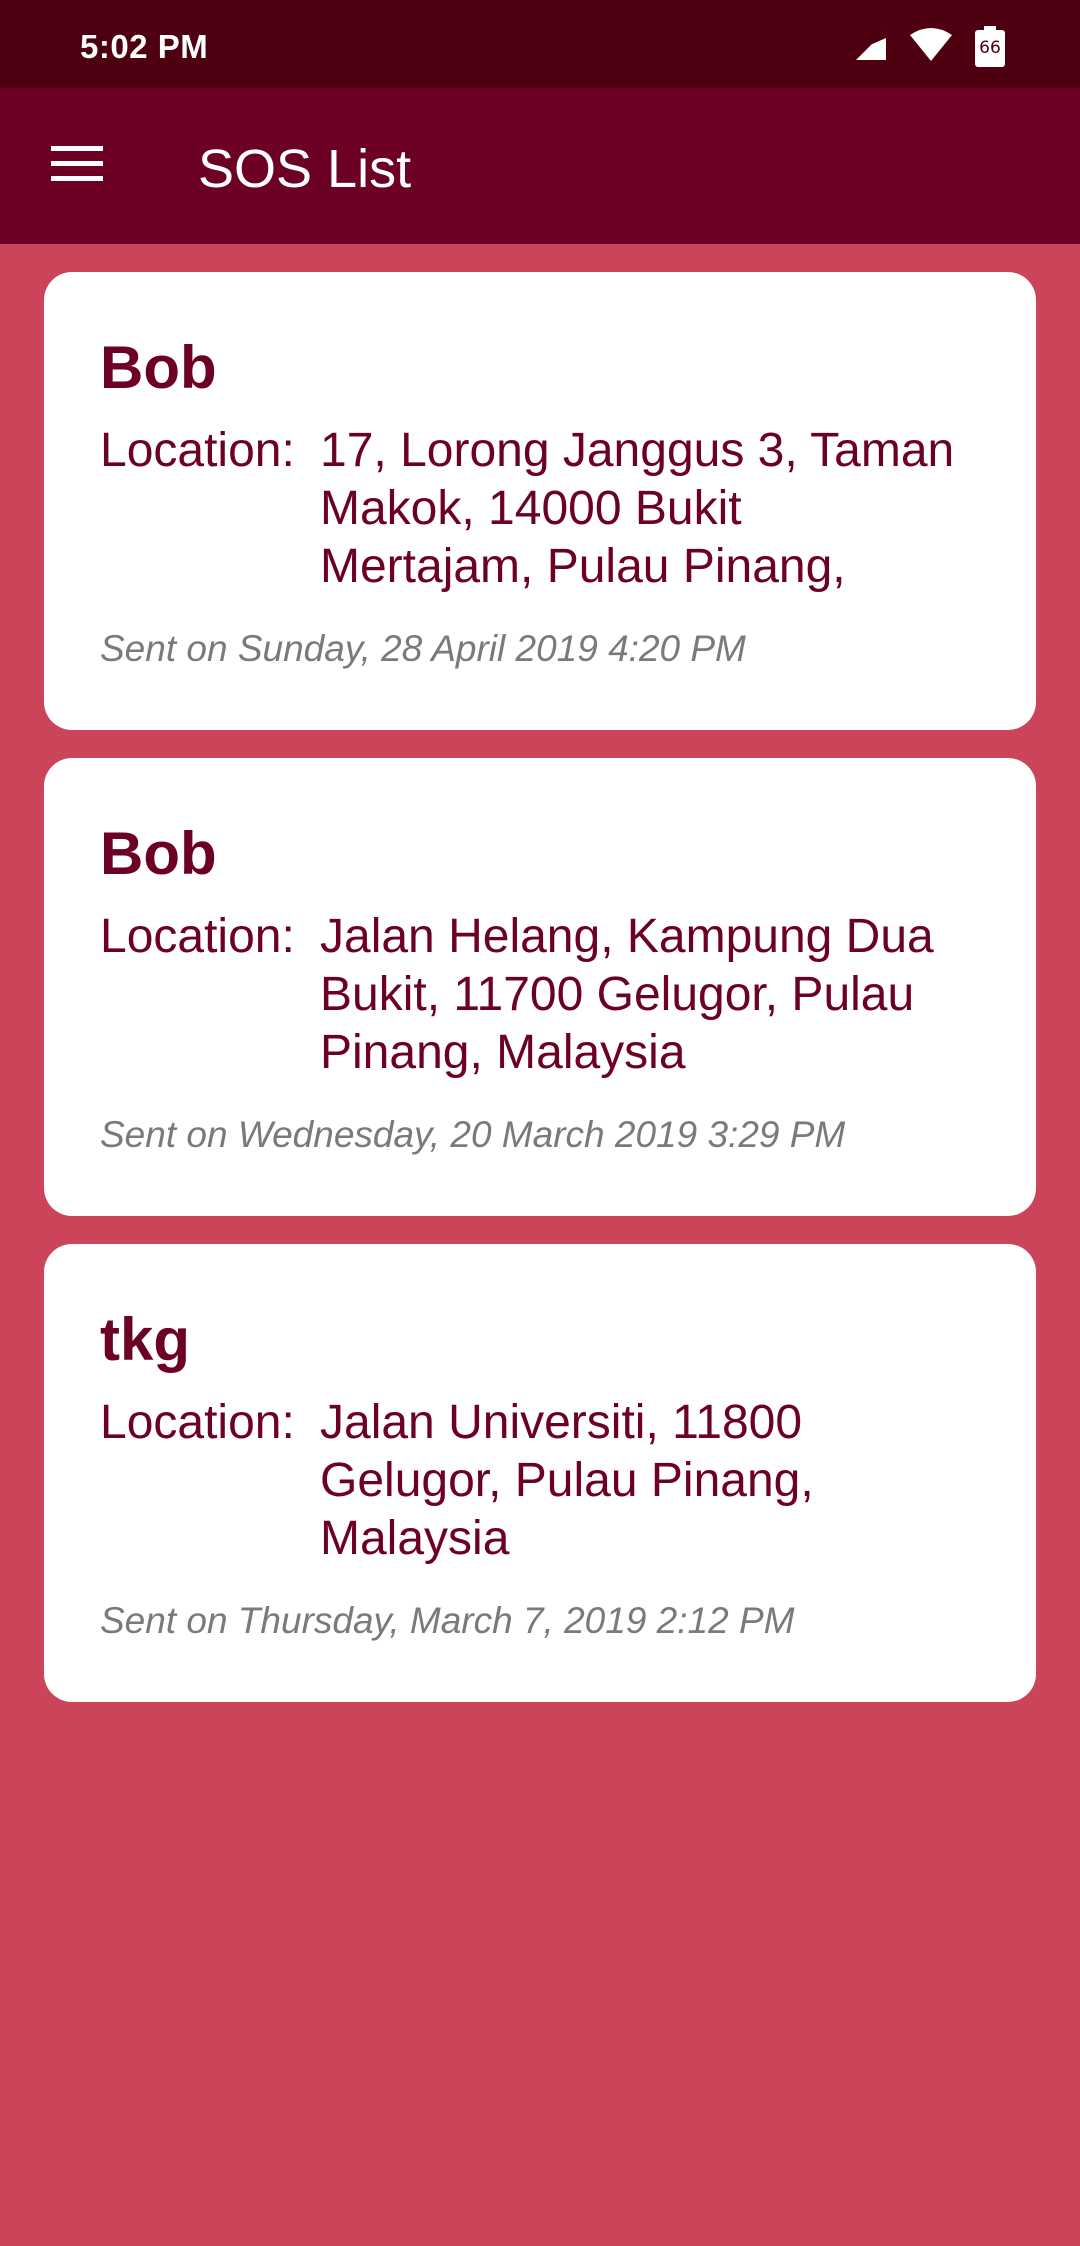  I want to click on menu-button, so click(77, 166).